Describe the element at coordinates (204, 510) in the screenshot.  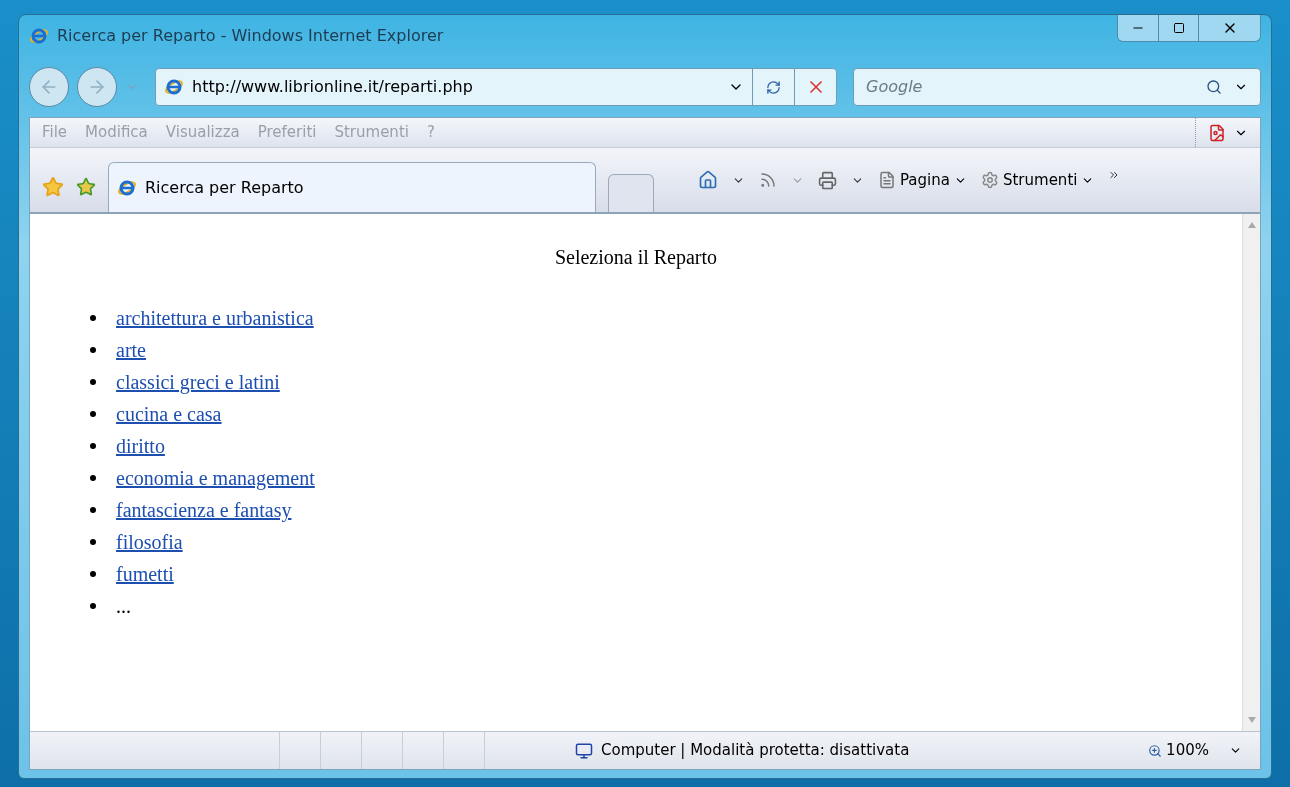
I see `category-link: fantascienza e fantasy` at that location.